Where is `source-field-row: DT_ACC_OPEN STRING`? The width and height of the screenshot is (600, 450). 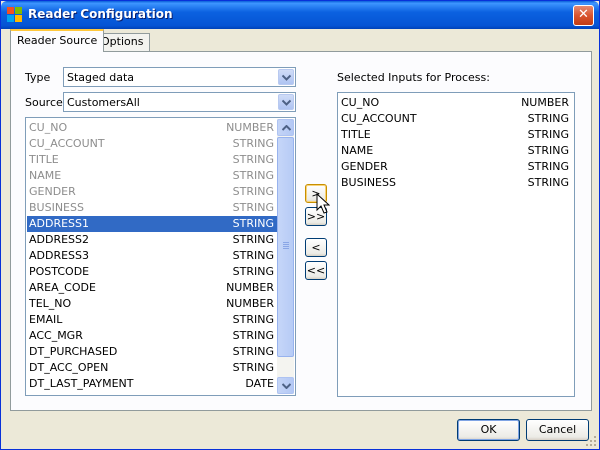
source-field-row: DT_ACC_OPEN STRING is located at coordinates (152, 368).